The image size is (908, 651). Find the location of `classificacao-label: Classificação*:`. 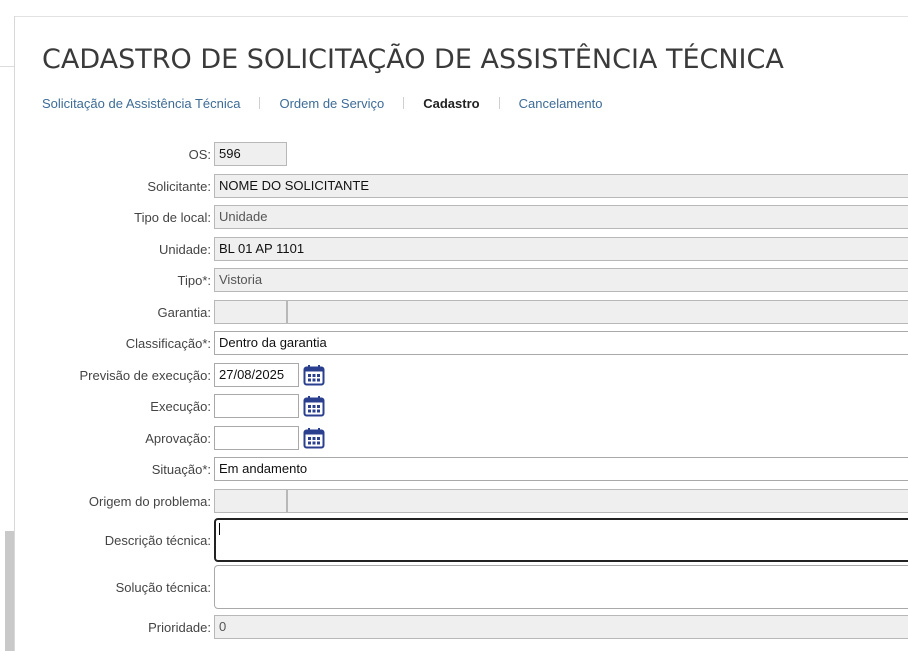

classificacao-label: Classificação*: is located at coordinates (168, 343).